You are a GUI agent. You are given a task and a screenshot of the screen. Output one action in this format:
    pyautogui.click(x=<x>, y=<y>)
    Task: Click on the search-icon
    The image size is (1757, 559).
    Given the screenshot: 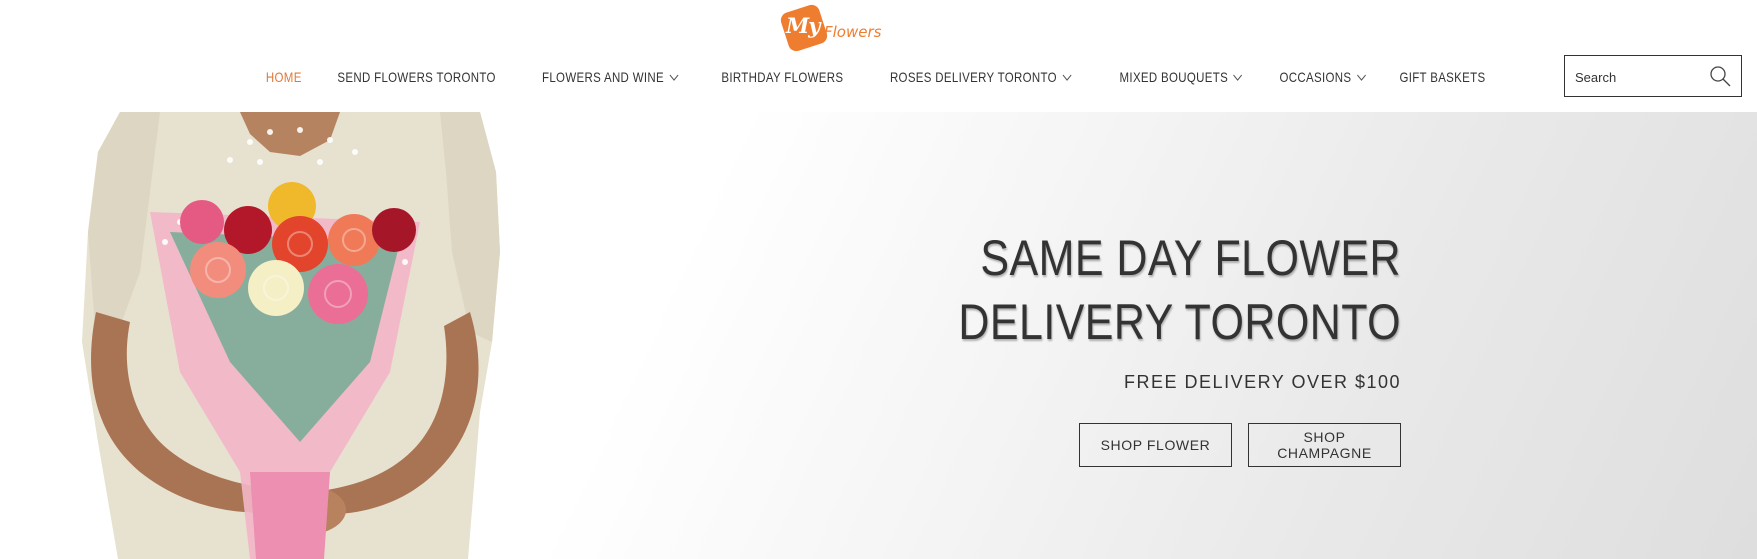 What is the action you would take?
    pyautogui.click(x=1720, y=76)
    